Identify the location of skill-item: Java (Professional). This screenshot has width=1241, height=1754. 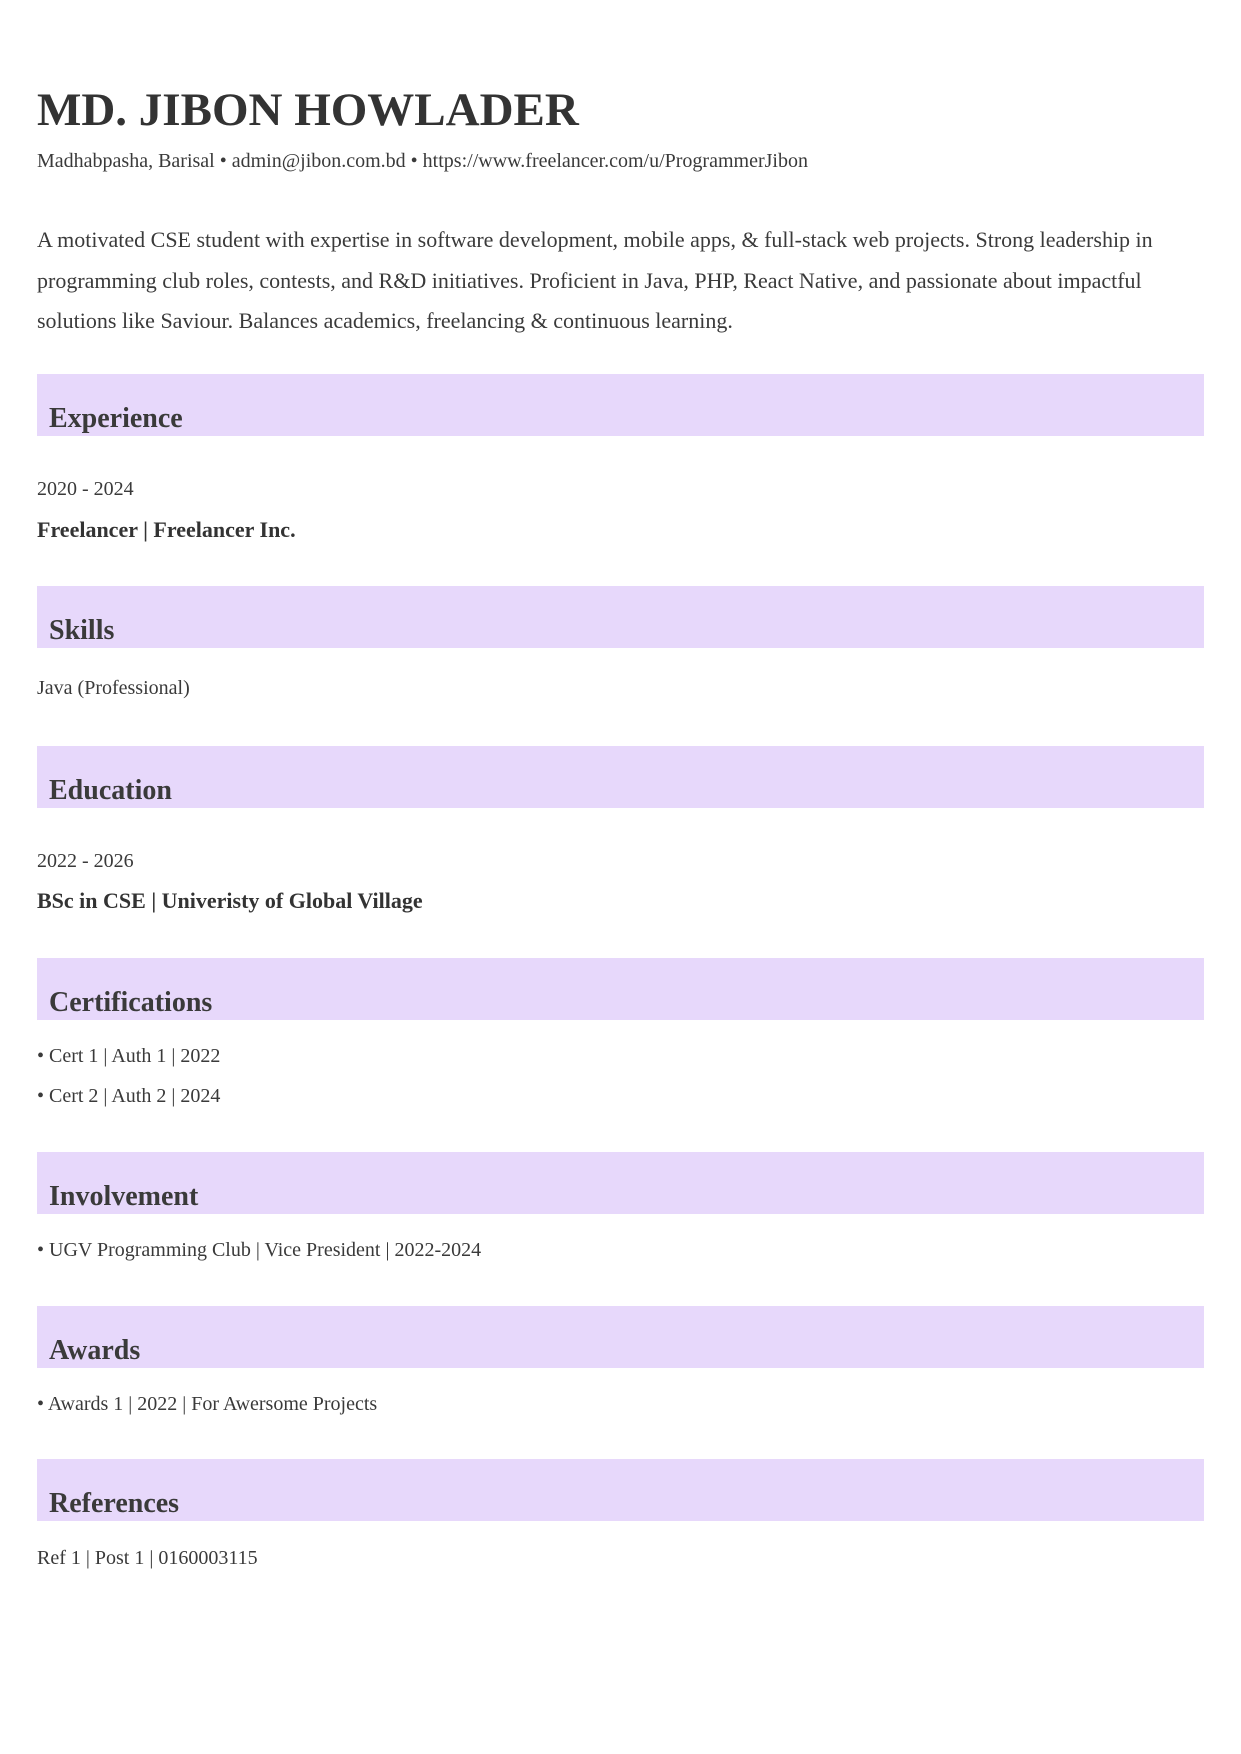
(113, 688).